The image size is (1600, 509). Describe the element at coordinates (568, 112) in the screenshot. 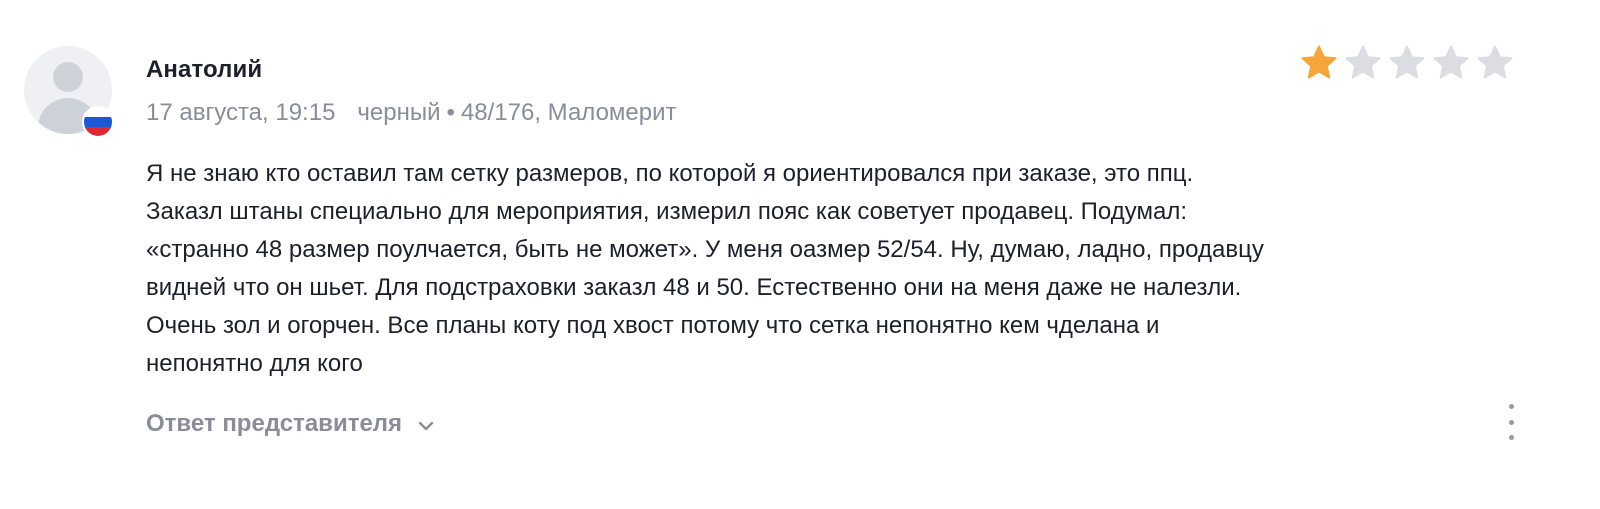

I see `product-size-fit: 48/176, Маломерит` at that location.